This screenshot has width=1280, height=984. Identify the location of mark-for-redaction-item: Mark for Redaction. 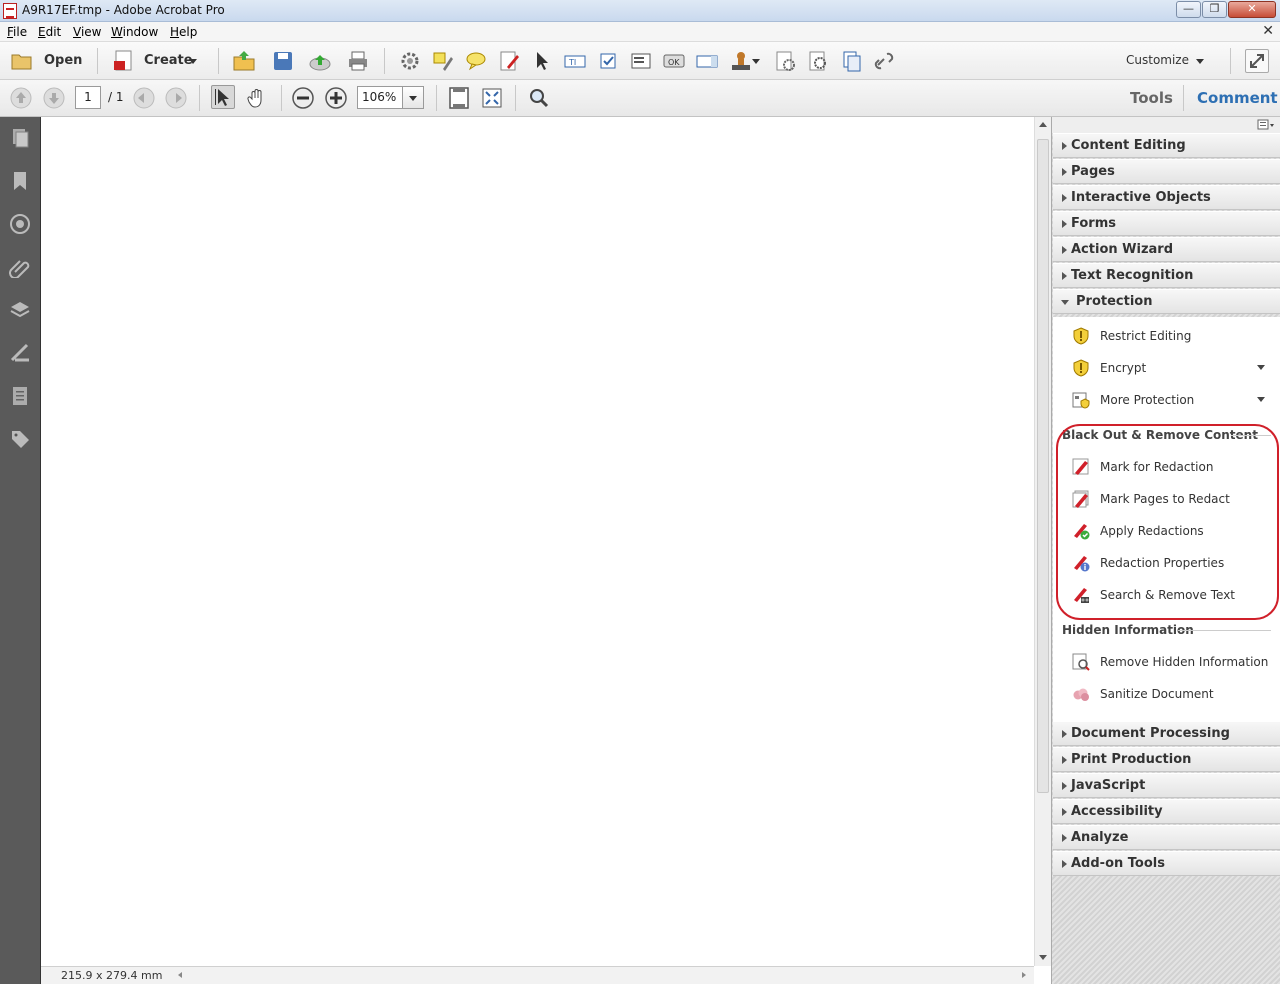
(1166, 467).